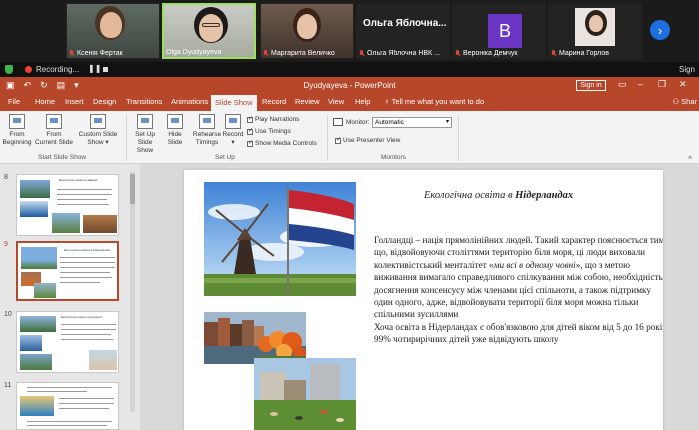  What do you see at coordinates (499, 31) in the screenshot?
I see `video-tile: B Вероніка Демчук` at bounding box center [499, 31].